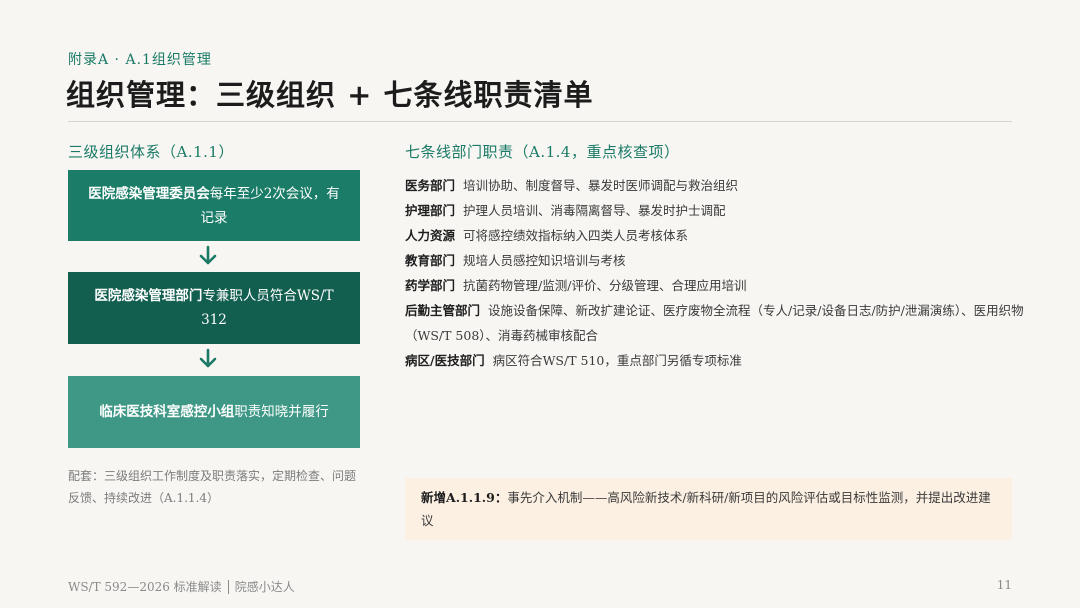 The height and width of the screenshot is (608, 1080). Describe the element at coordinates (576, 235) in the screenshot. I see `duty-text: 可将感控绩效指标纳入四类人员考核体系` at that location.